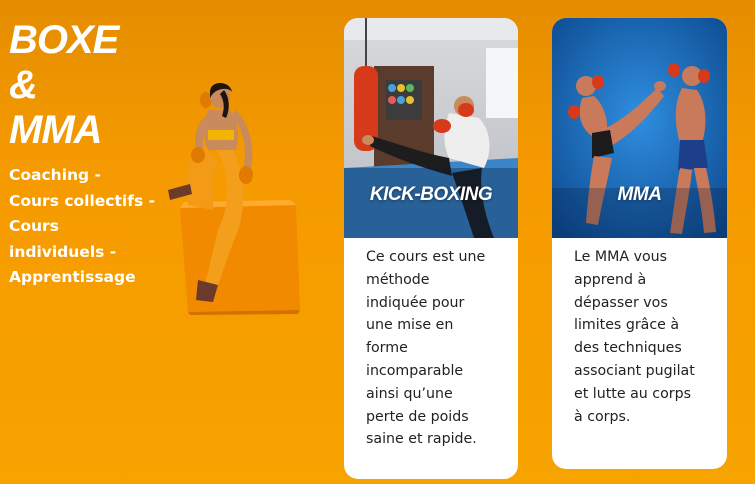  I want to click on description-line: méthode, so click(398, 279).